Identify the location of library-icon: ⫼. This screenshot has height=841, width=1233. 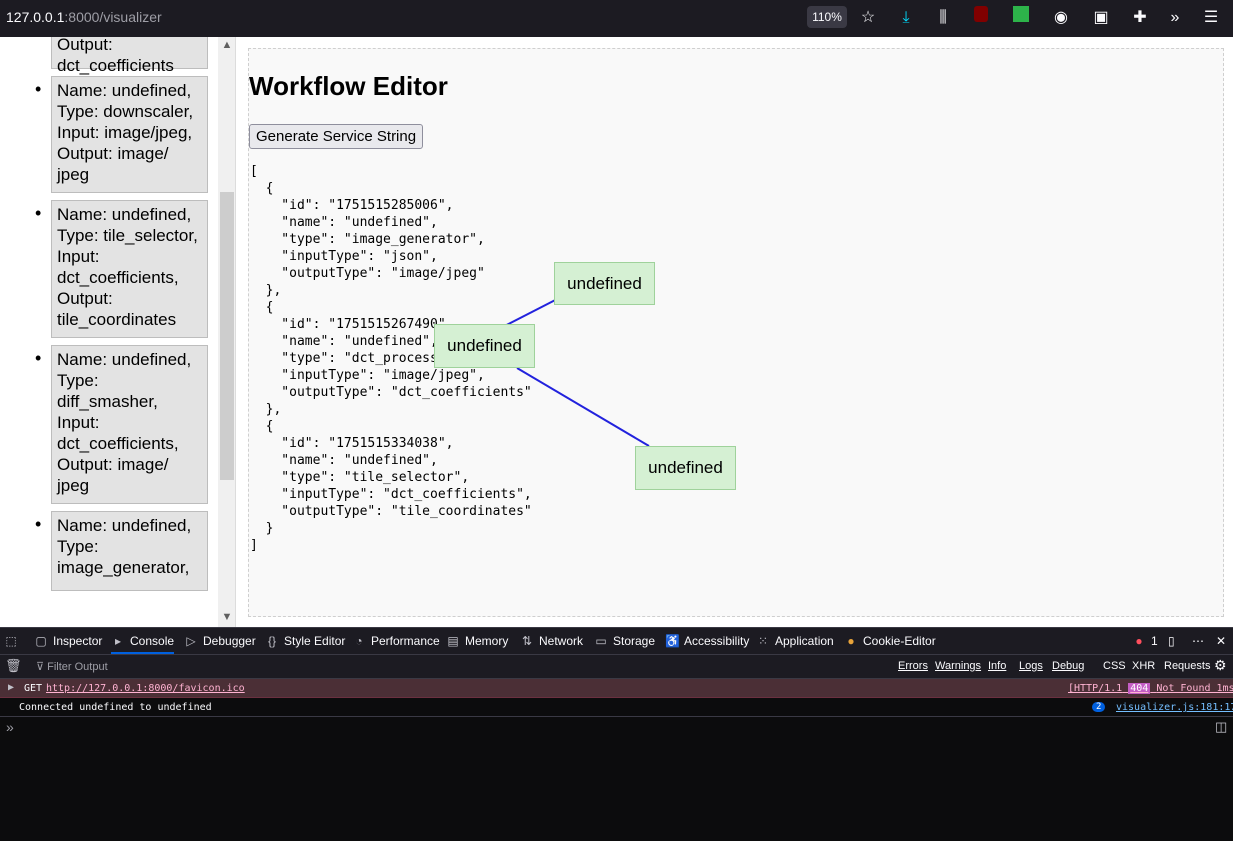
(943, 18).